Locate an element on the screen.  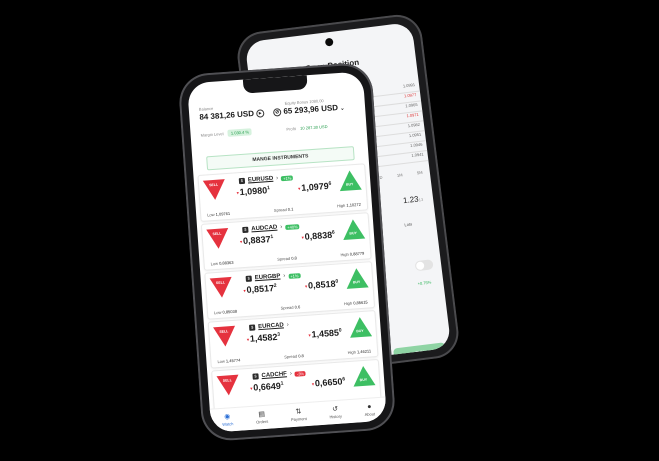
nav-item-about: ● About is located at coordinates (369, 409).